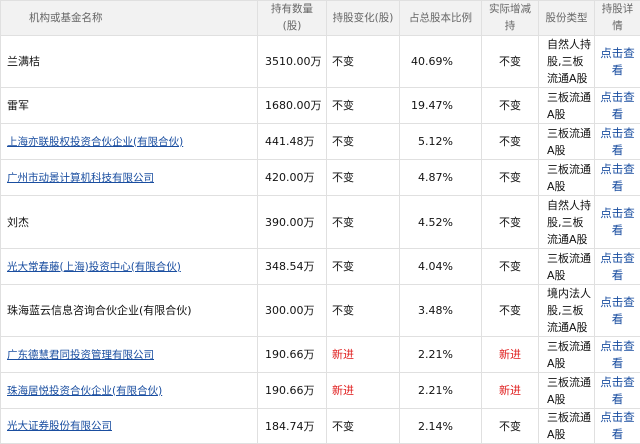 This screenshot has height=444, width=640. I want to click on holder-name-cell: 广州市动景计算机科技有限公司, so click(129, 178).